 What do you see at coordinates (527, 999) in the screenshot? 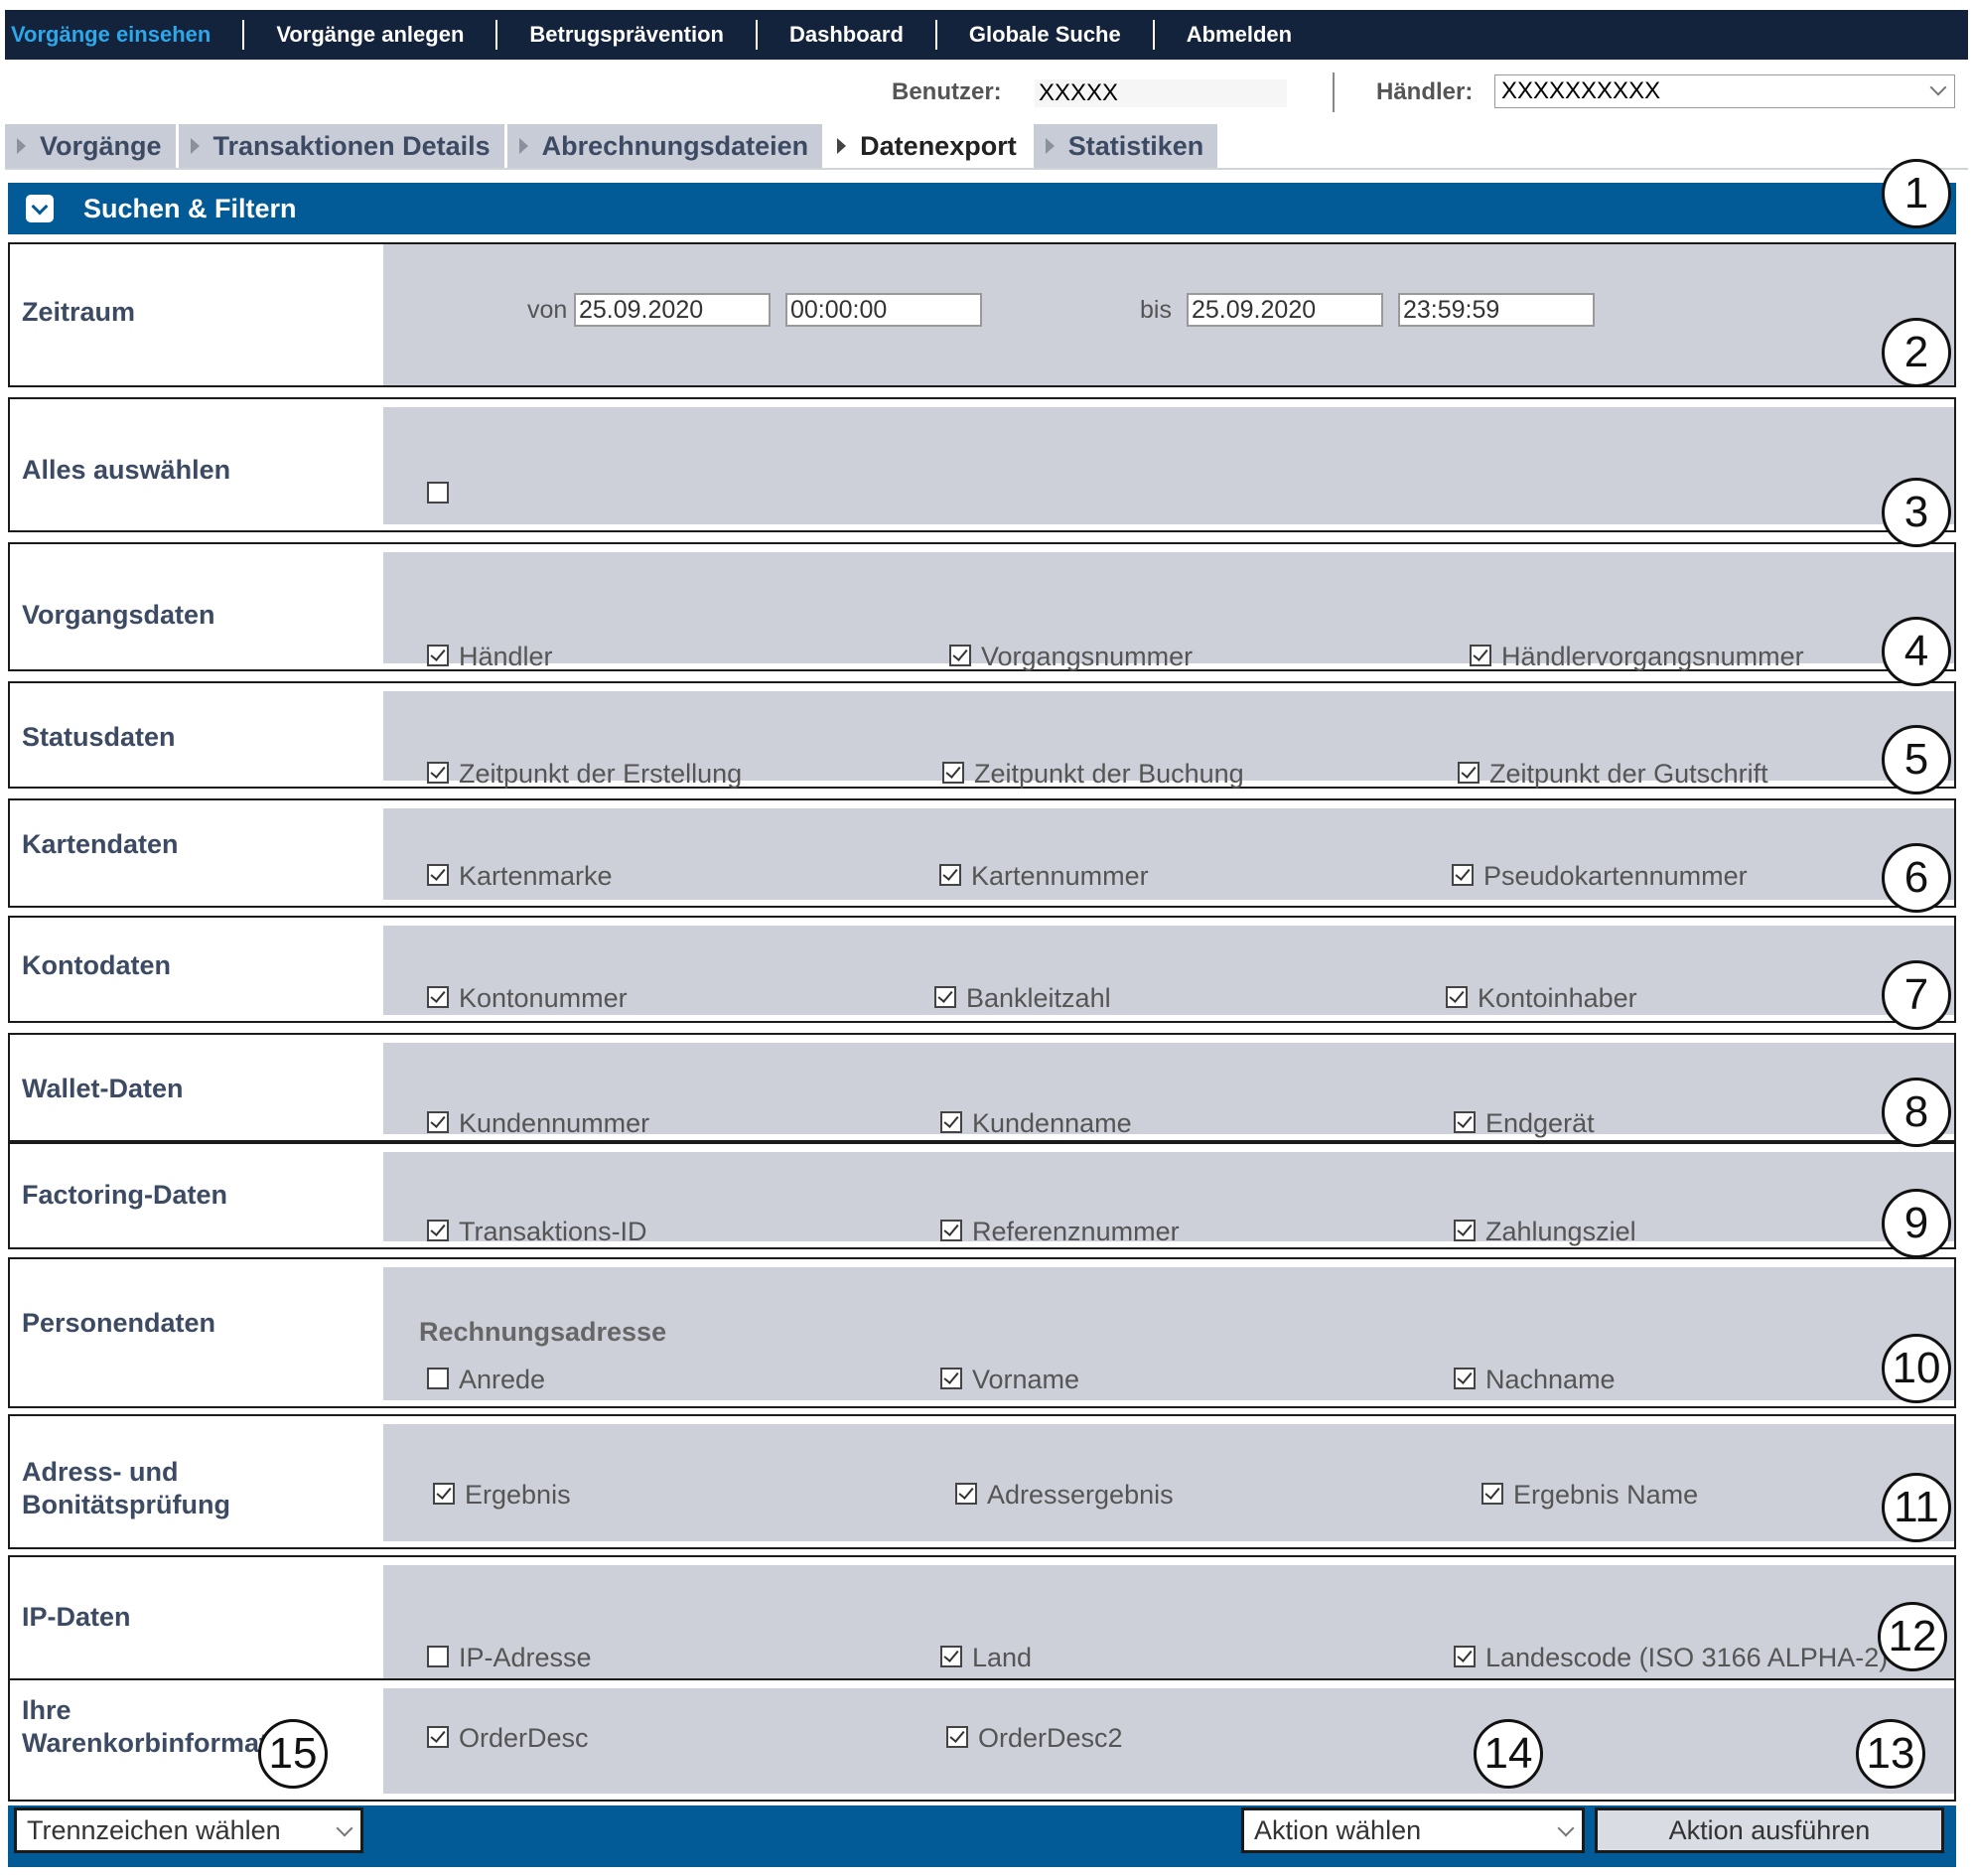
I see `field-checkbox: Kontonummer` at bounding box center [527, 999].